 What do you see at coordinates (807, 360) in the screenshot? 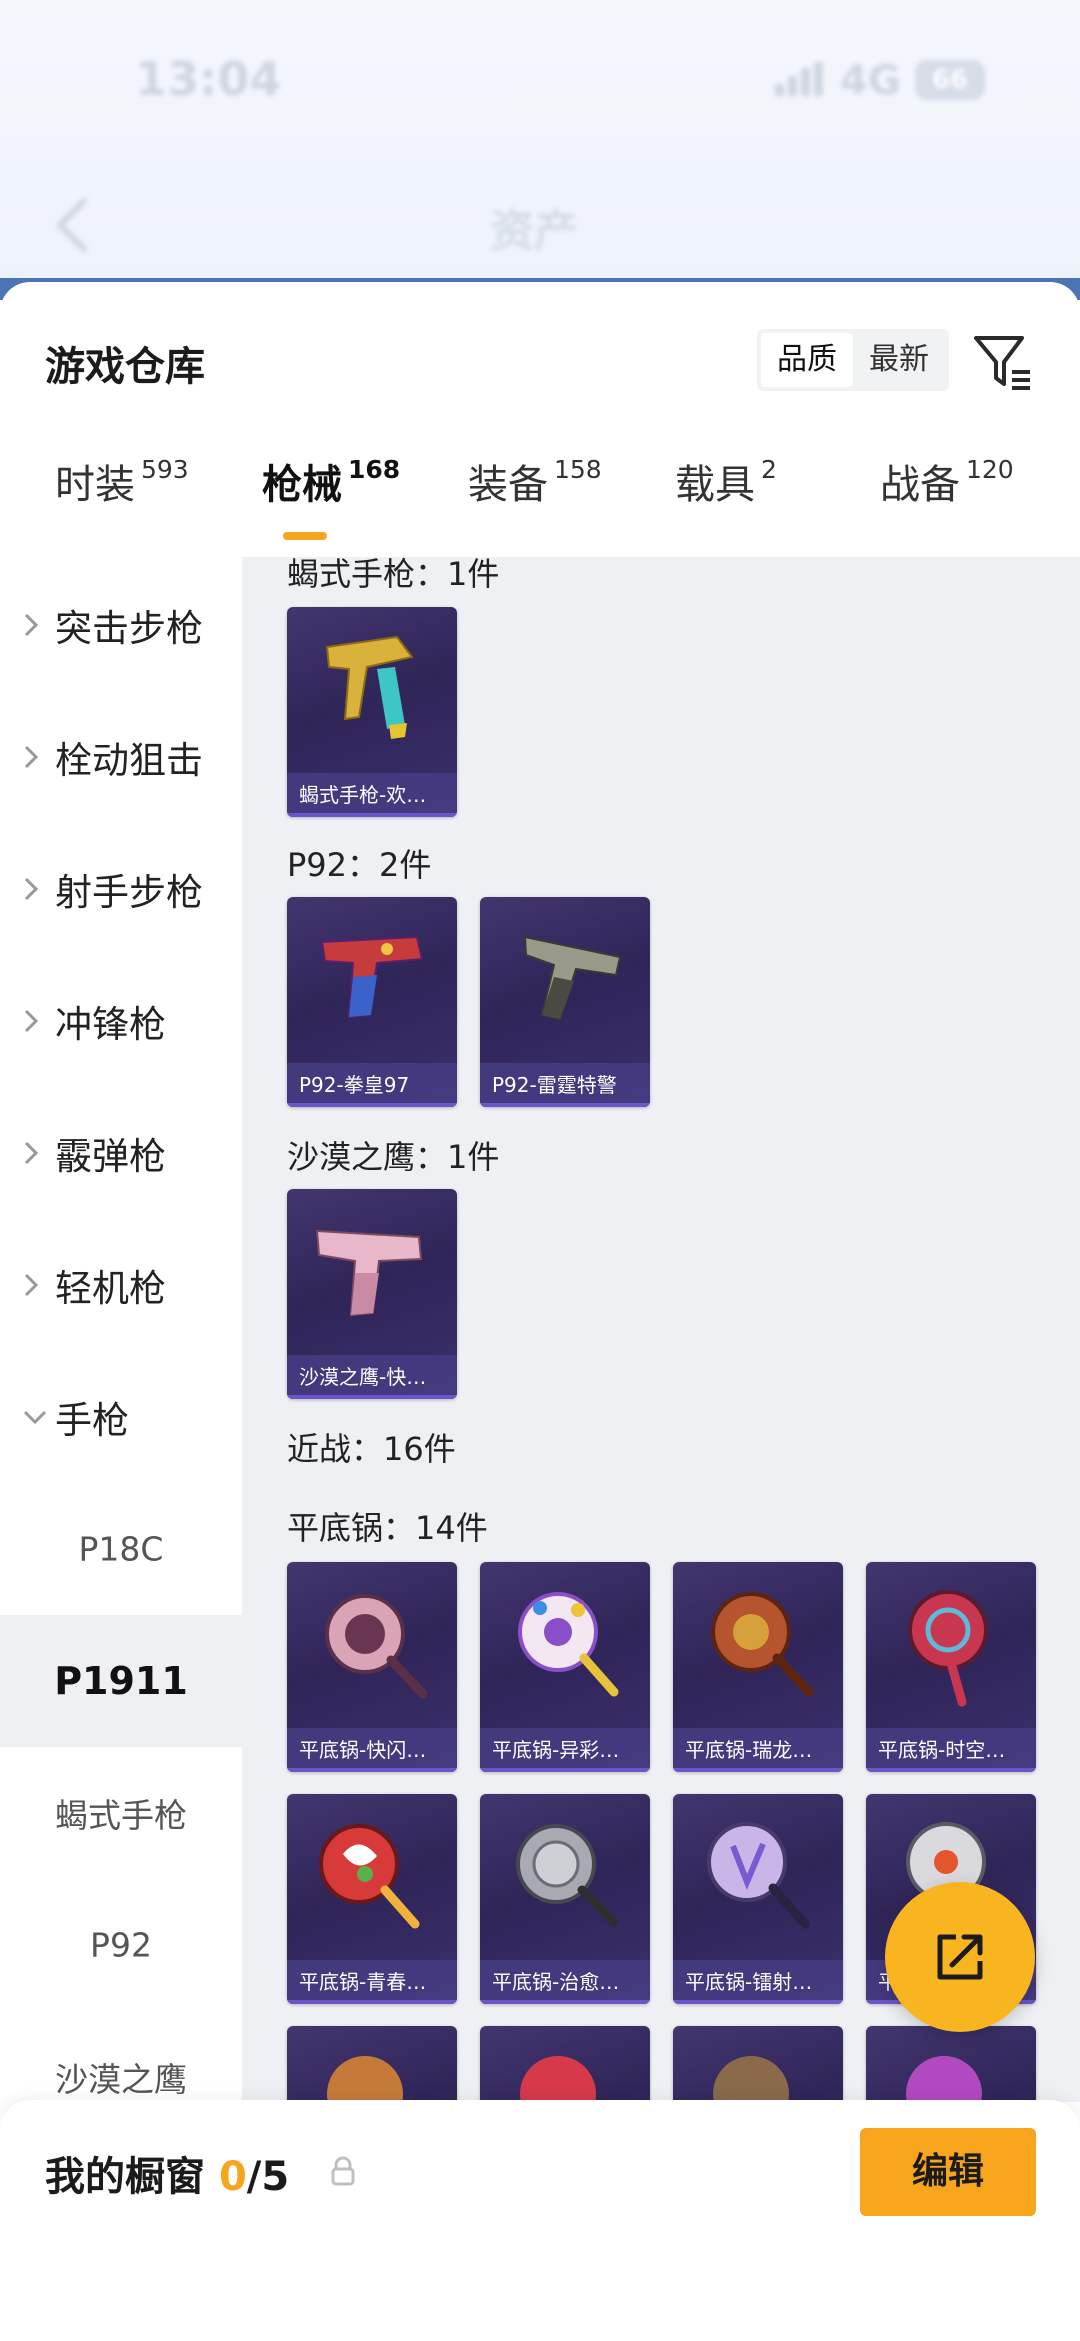
I see `sort-quality-button: 品质` at bounding box center [807, 360].